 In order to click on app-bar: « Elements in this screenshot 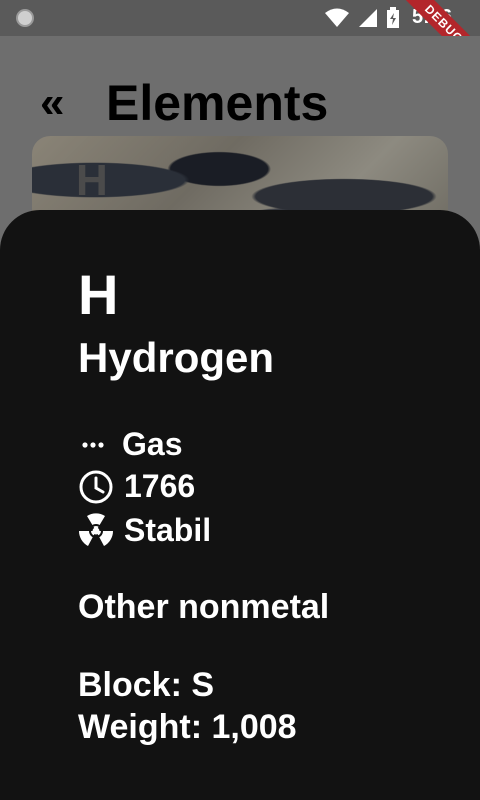, I will do `click(240, 86)`.